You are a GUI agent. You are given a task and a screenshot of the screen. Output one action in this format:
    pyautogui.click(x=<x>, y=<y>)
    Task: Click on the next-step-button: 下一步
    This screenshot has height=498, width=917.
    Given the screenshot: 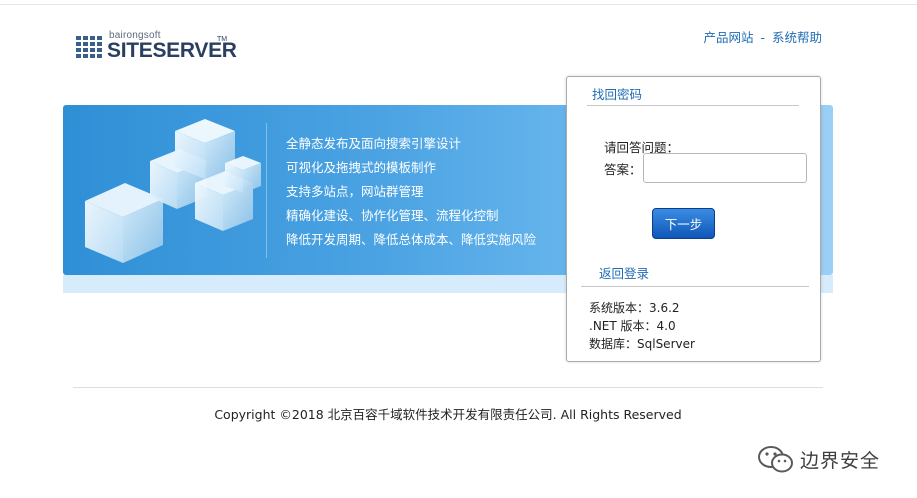 What is the action you would take?
    pyautogui.click(x=683, y=223)
    